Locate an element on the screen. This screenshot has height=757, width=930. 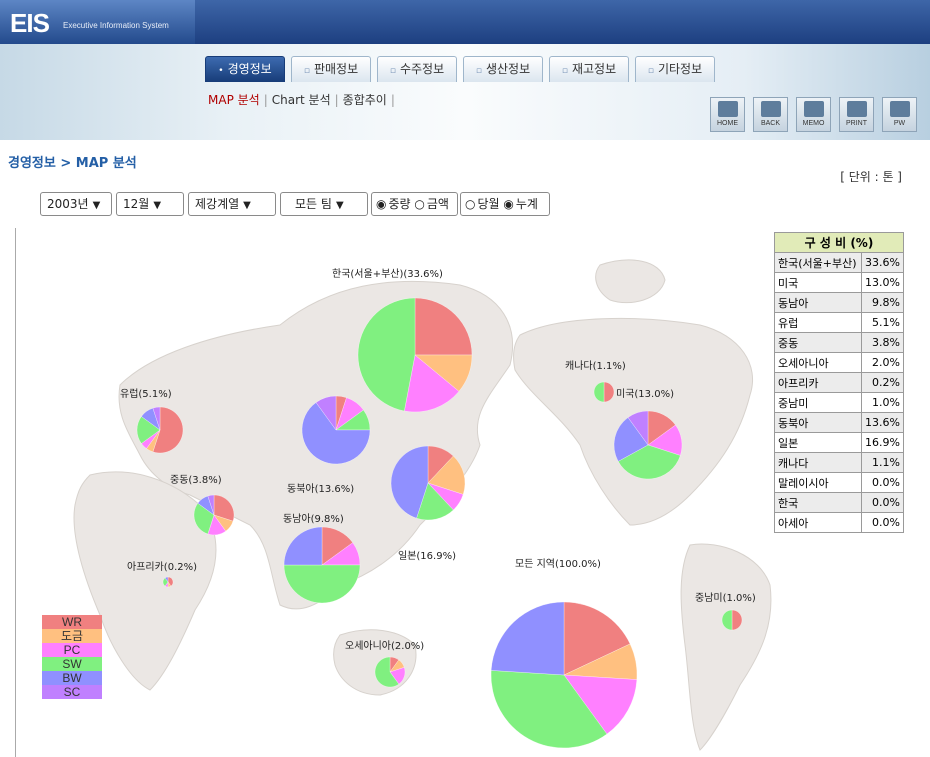
region-cell: 중동 is located at coordinates (818, 342).